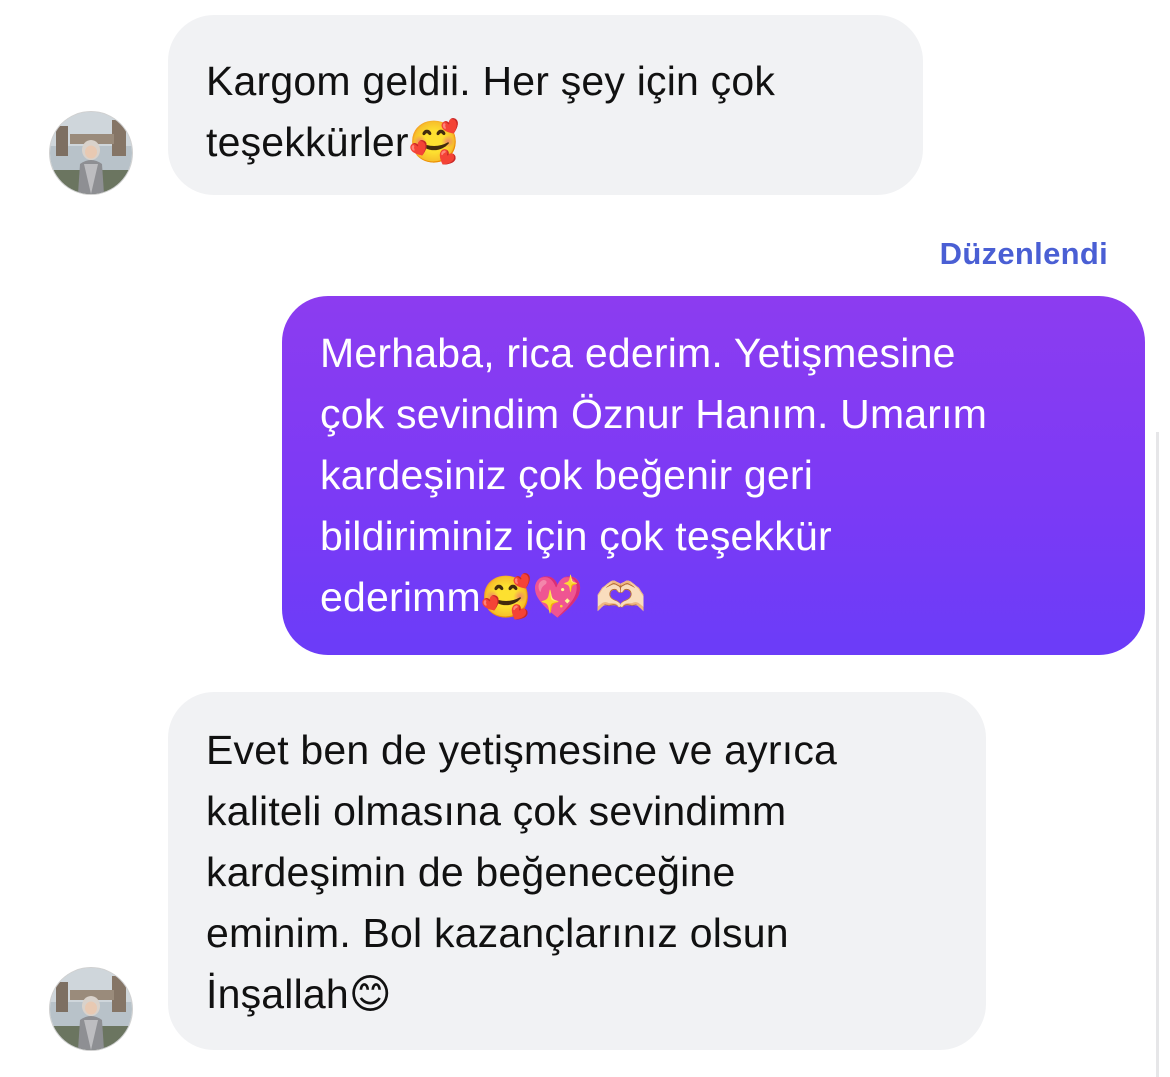 Image resolution: width=1170 pixels, height=1077 pixels. What do you see at coordinates (1157, 754) in the screenshot?
I see `scroll-indicator` at bounding box center [1157, 754].